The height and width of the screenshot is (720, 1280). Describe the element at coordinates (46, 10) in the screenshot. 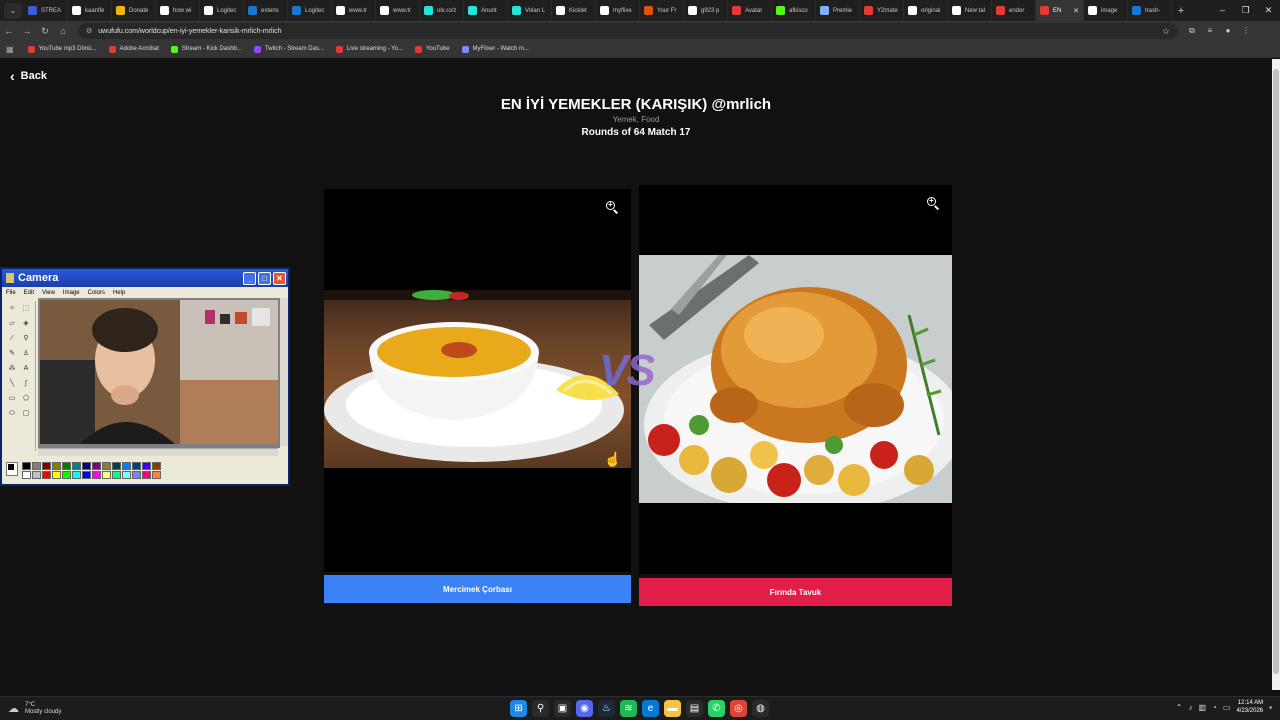

I see `browser-tab: STREA` at that location.